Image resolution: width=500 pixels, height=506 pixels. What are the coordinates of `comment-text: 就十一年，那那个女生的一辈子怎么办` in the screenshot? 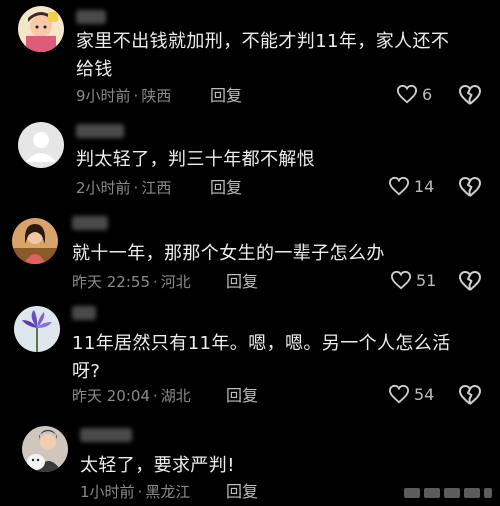 It's located at (277, 254).